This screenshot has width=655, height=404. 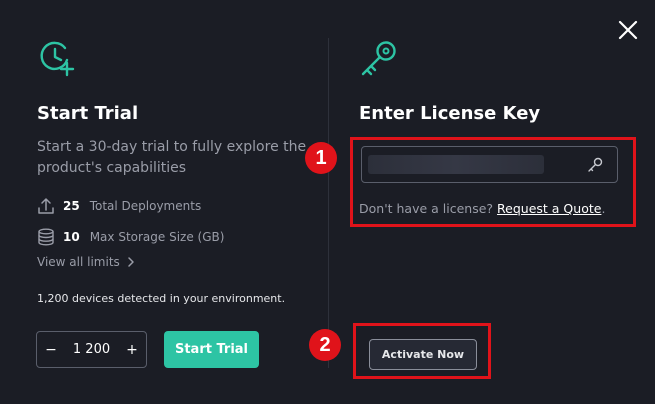 I want to click on increment-button: +, so click(x=132, y=350).